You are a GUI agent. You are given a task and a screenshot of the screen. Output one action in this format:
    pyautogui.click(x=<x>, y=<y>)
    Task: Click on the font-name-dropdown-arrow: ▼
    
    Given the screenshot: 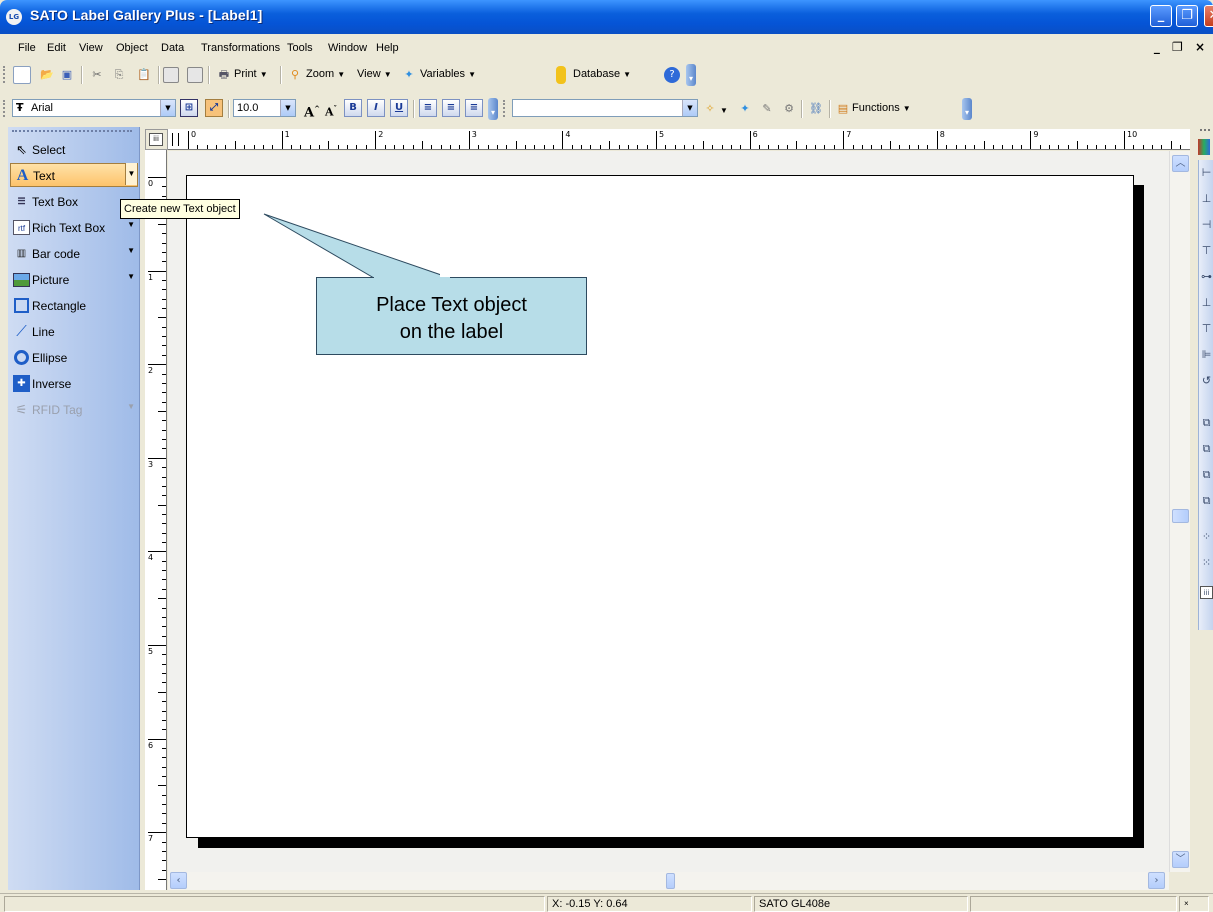 What is the action you would take?
    pyautogui.click(x=167, y=108)
    